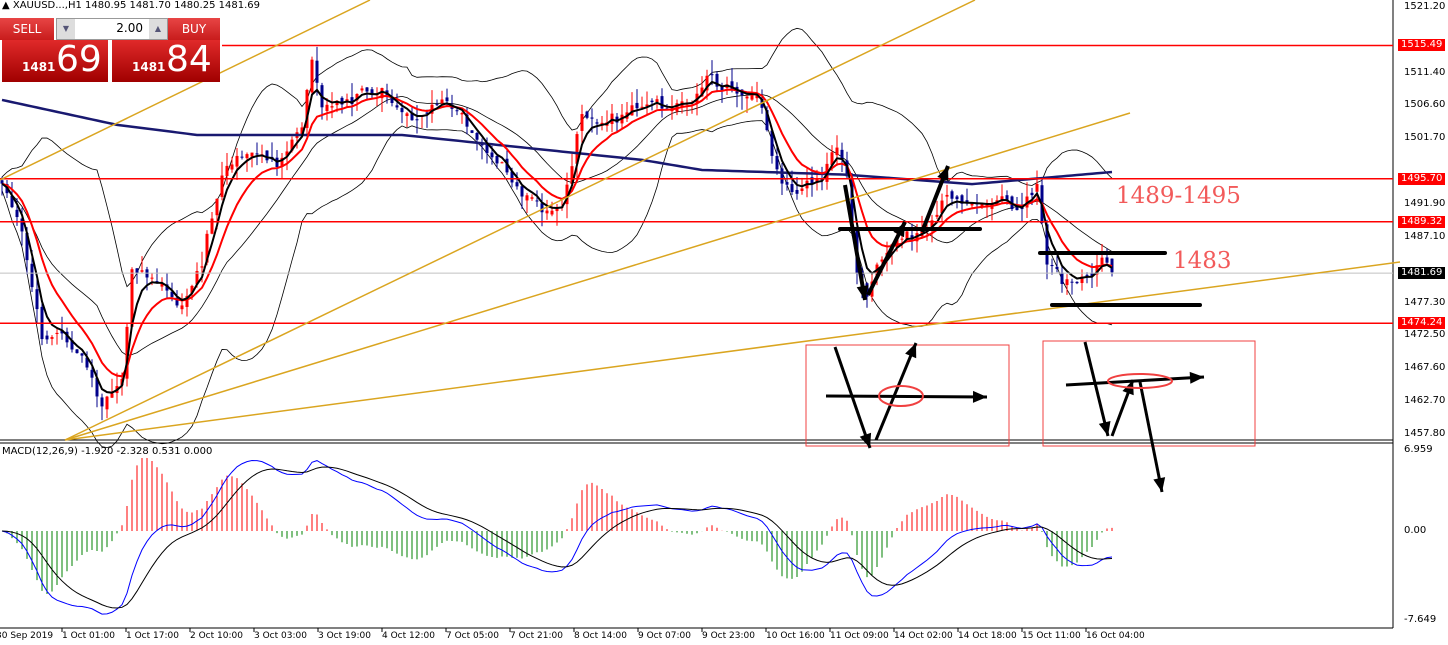  Describe the element at coordinates (1425, 433) in the screenshot. I see `price-tick: 1457.80` at that location.